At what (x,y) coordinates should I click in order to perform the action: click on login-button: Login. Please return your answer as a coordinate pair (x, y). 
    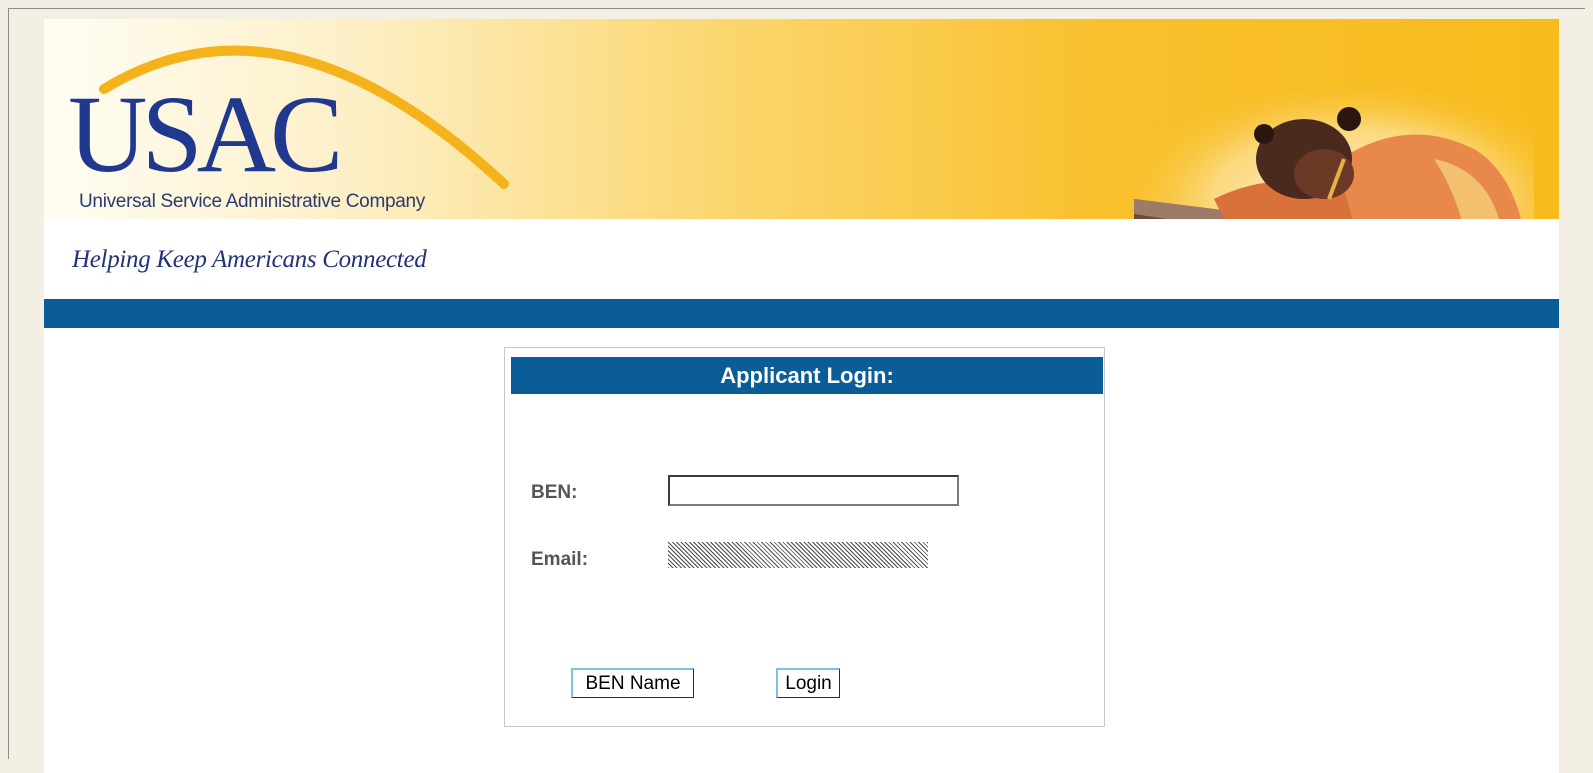
    Looking at the image, I should click on (808, 683).